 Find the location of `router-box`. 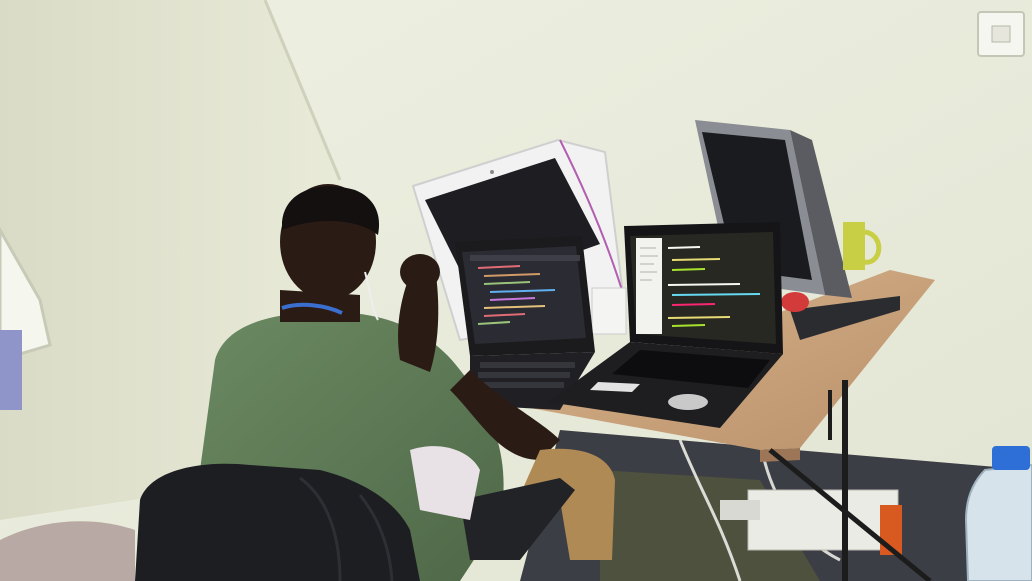

router-box is located at coordinates (823, 520).